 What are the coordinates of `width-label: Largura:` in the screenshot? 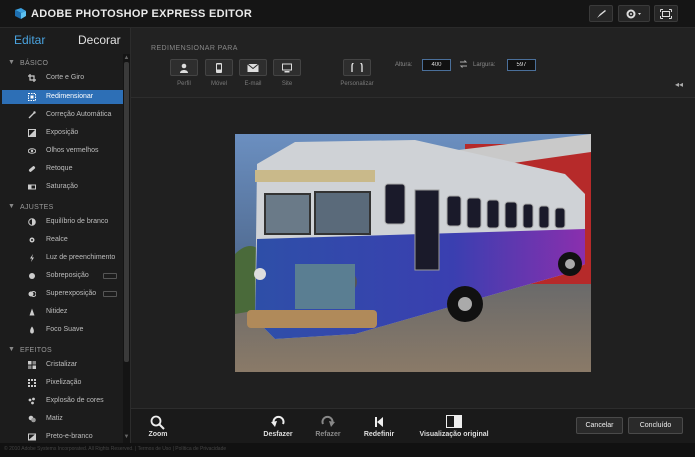 It's located at (484, 65).